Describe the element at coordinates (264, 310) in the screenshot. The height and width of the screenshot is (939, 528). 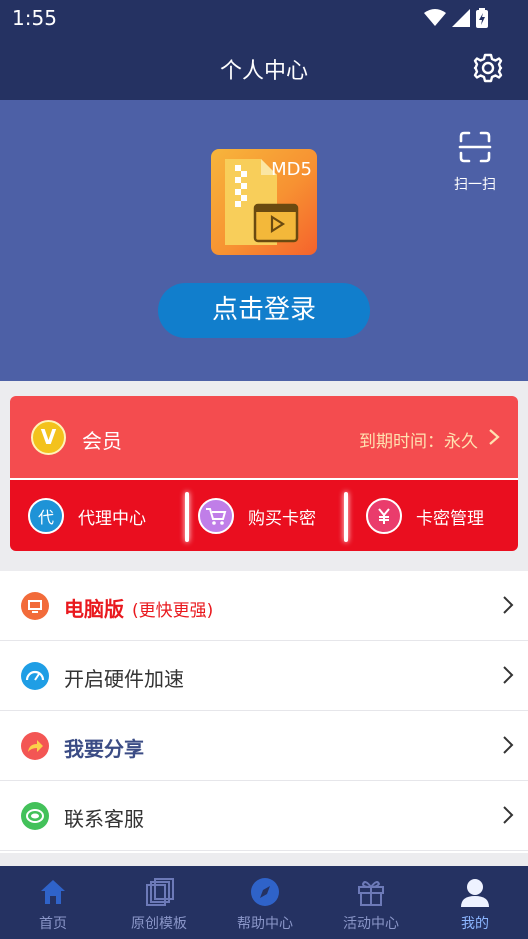
I see `login-button: 点击登录` at that location.